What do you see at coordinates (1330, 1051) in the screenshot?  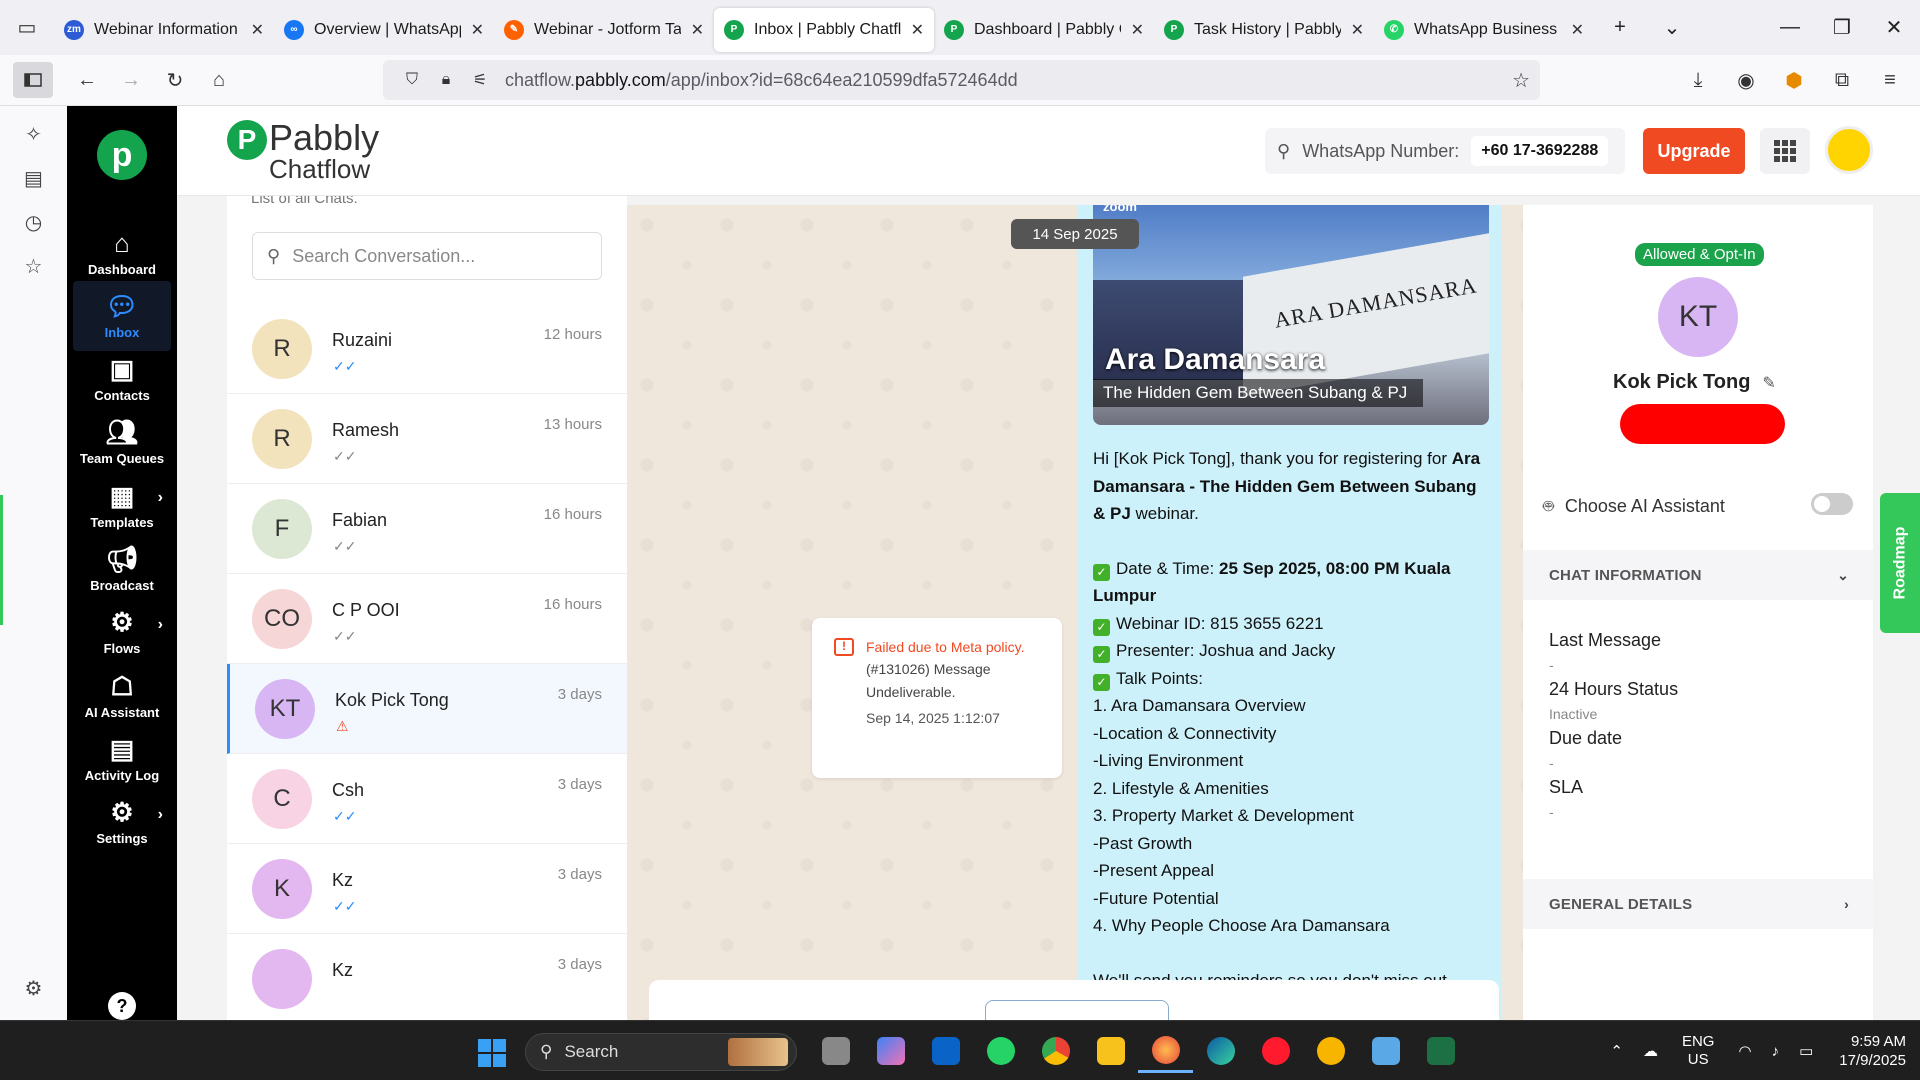 I see `badge-app-icon` at bounding box center [1330, 1051].